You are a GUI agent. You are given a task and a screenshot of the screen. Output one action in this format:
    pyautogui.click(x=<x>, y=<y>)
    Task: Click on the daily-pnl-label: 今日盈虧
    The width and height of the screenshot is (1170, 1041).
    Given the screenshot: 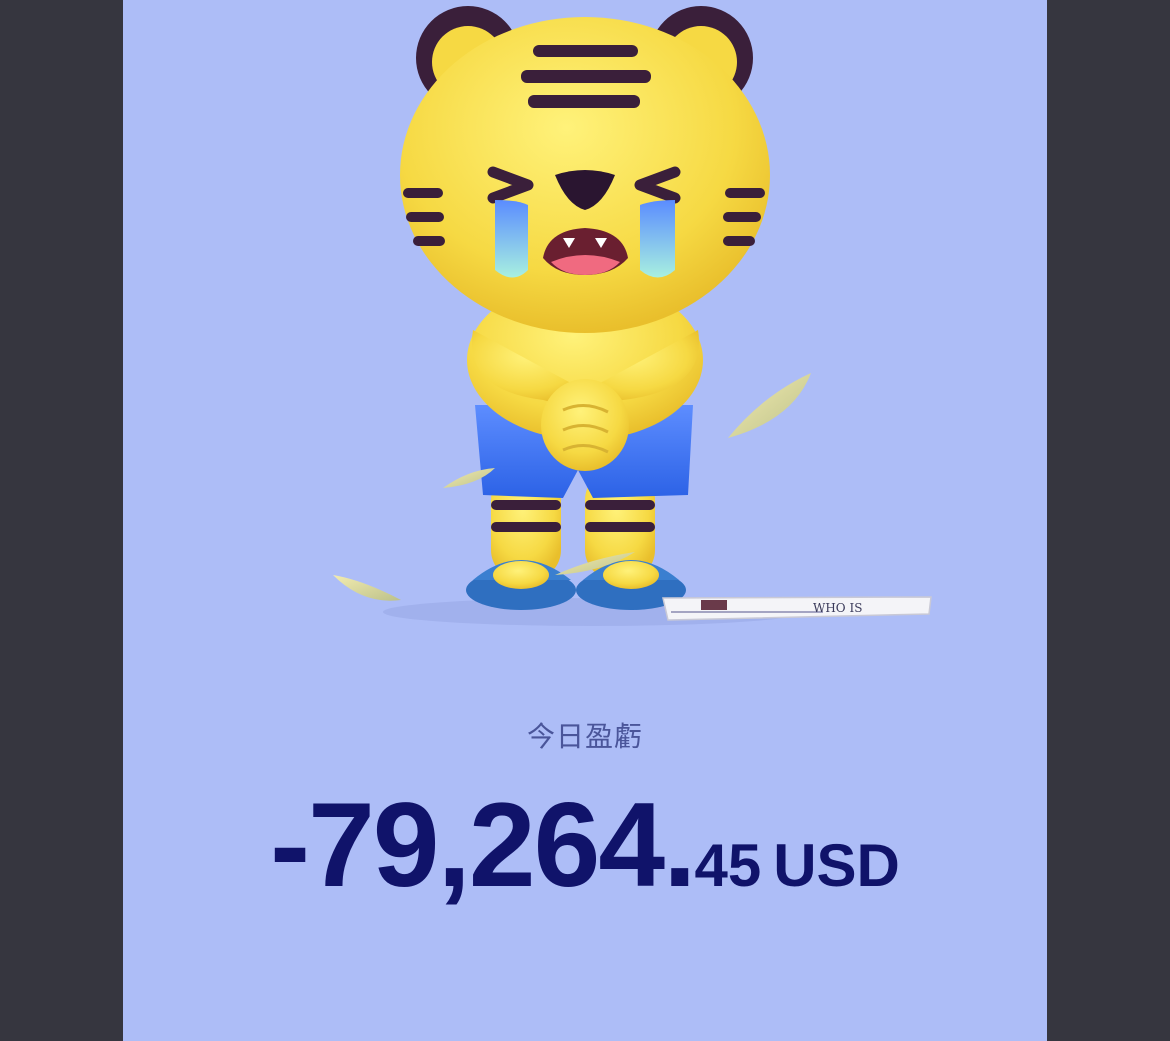 What is the action you would take?
    pyautogui.click(x=584, y=736)
    